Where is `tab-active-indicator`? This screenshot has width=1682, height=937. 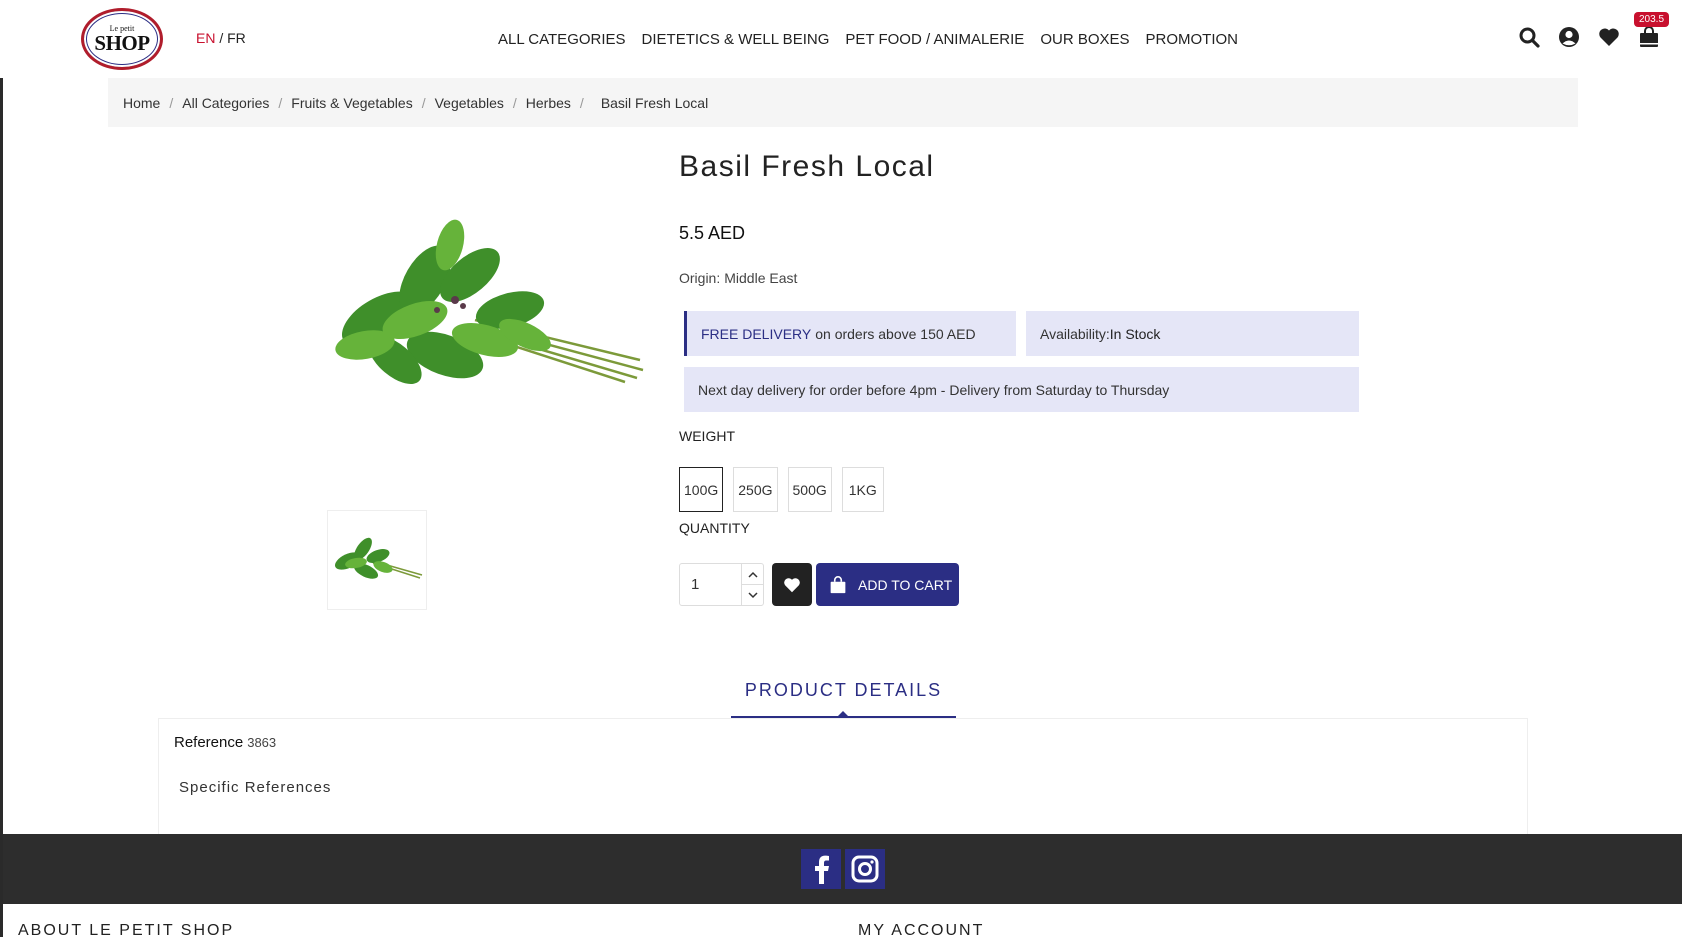 tab-active-indicator is located at coordinates (843, 714).